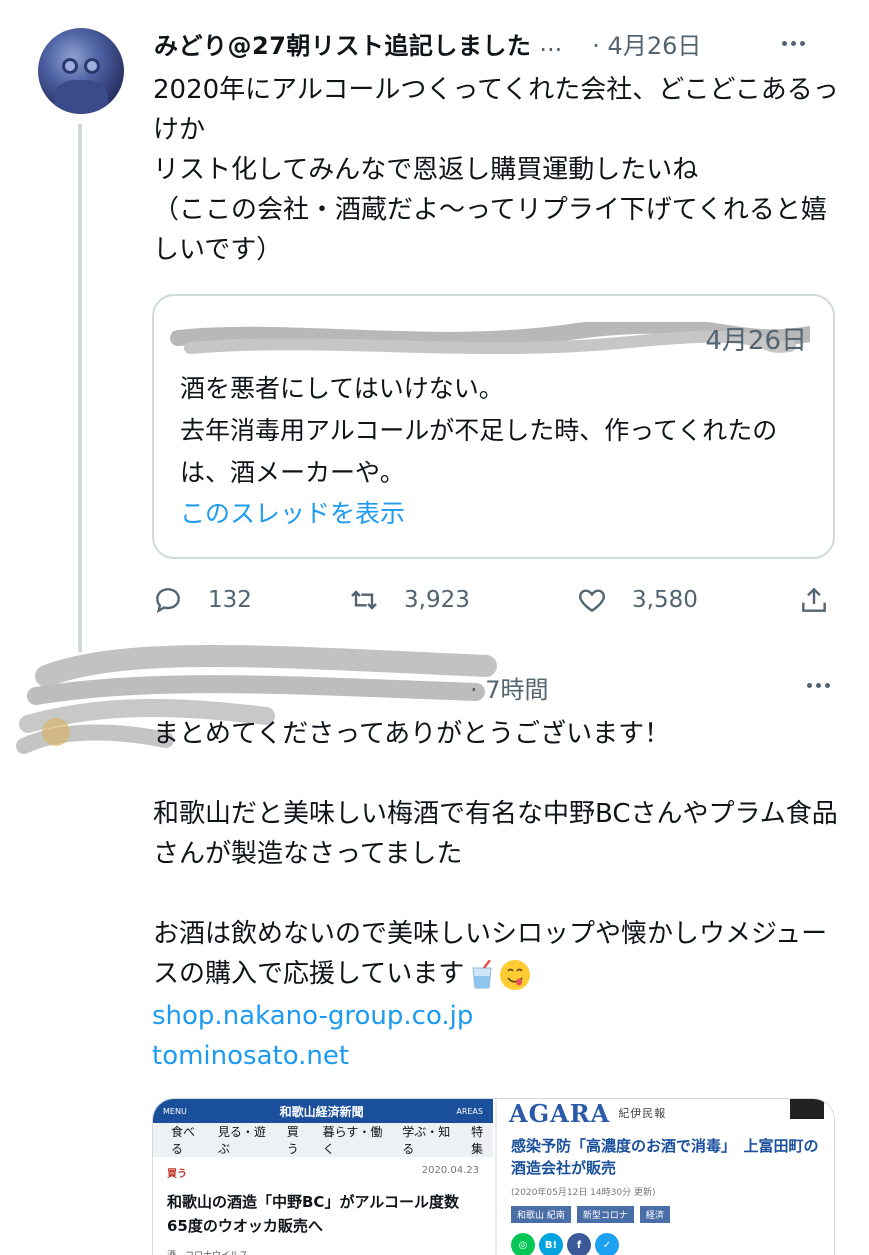  What do you see at coordinates (665, 1157) in the screenshot?
I see `agara-headline: 感染予防「高濃度のお酒で消毒」 上富田町の酒造会社が販売` at bounding box center [665, 1157].